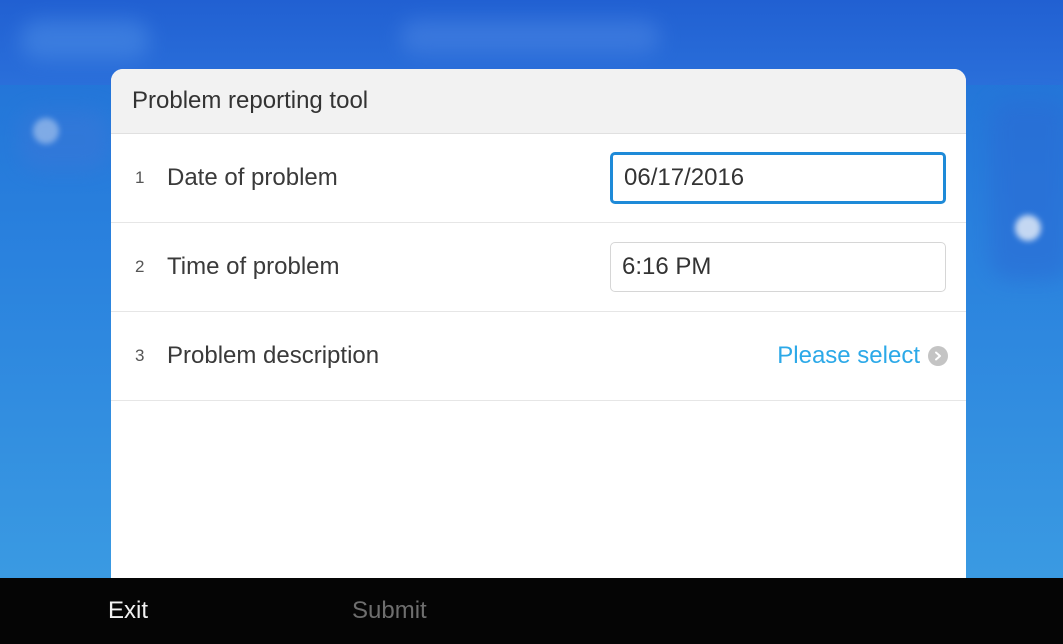  What do you see at coordinates (938, 356) in the screenshot?
I see `chevron-right-circle-icon` at bounding box center [938, 356].